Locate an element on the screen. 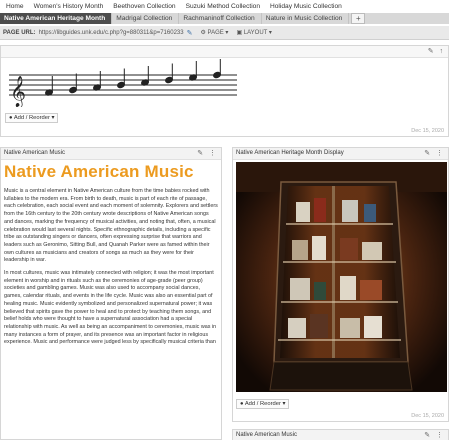  tab-madrigal-collection: Madrigal Collection is located at coordinates (146, 18).